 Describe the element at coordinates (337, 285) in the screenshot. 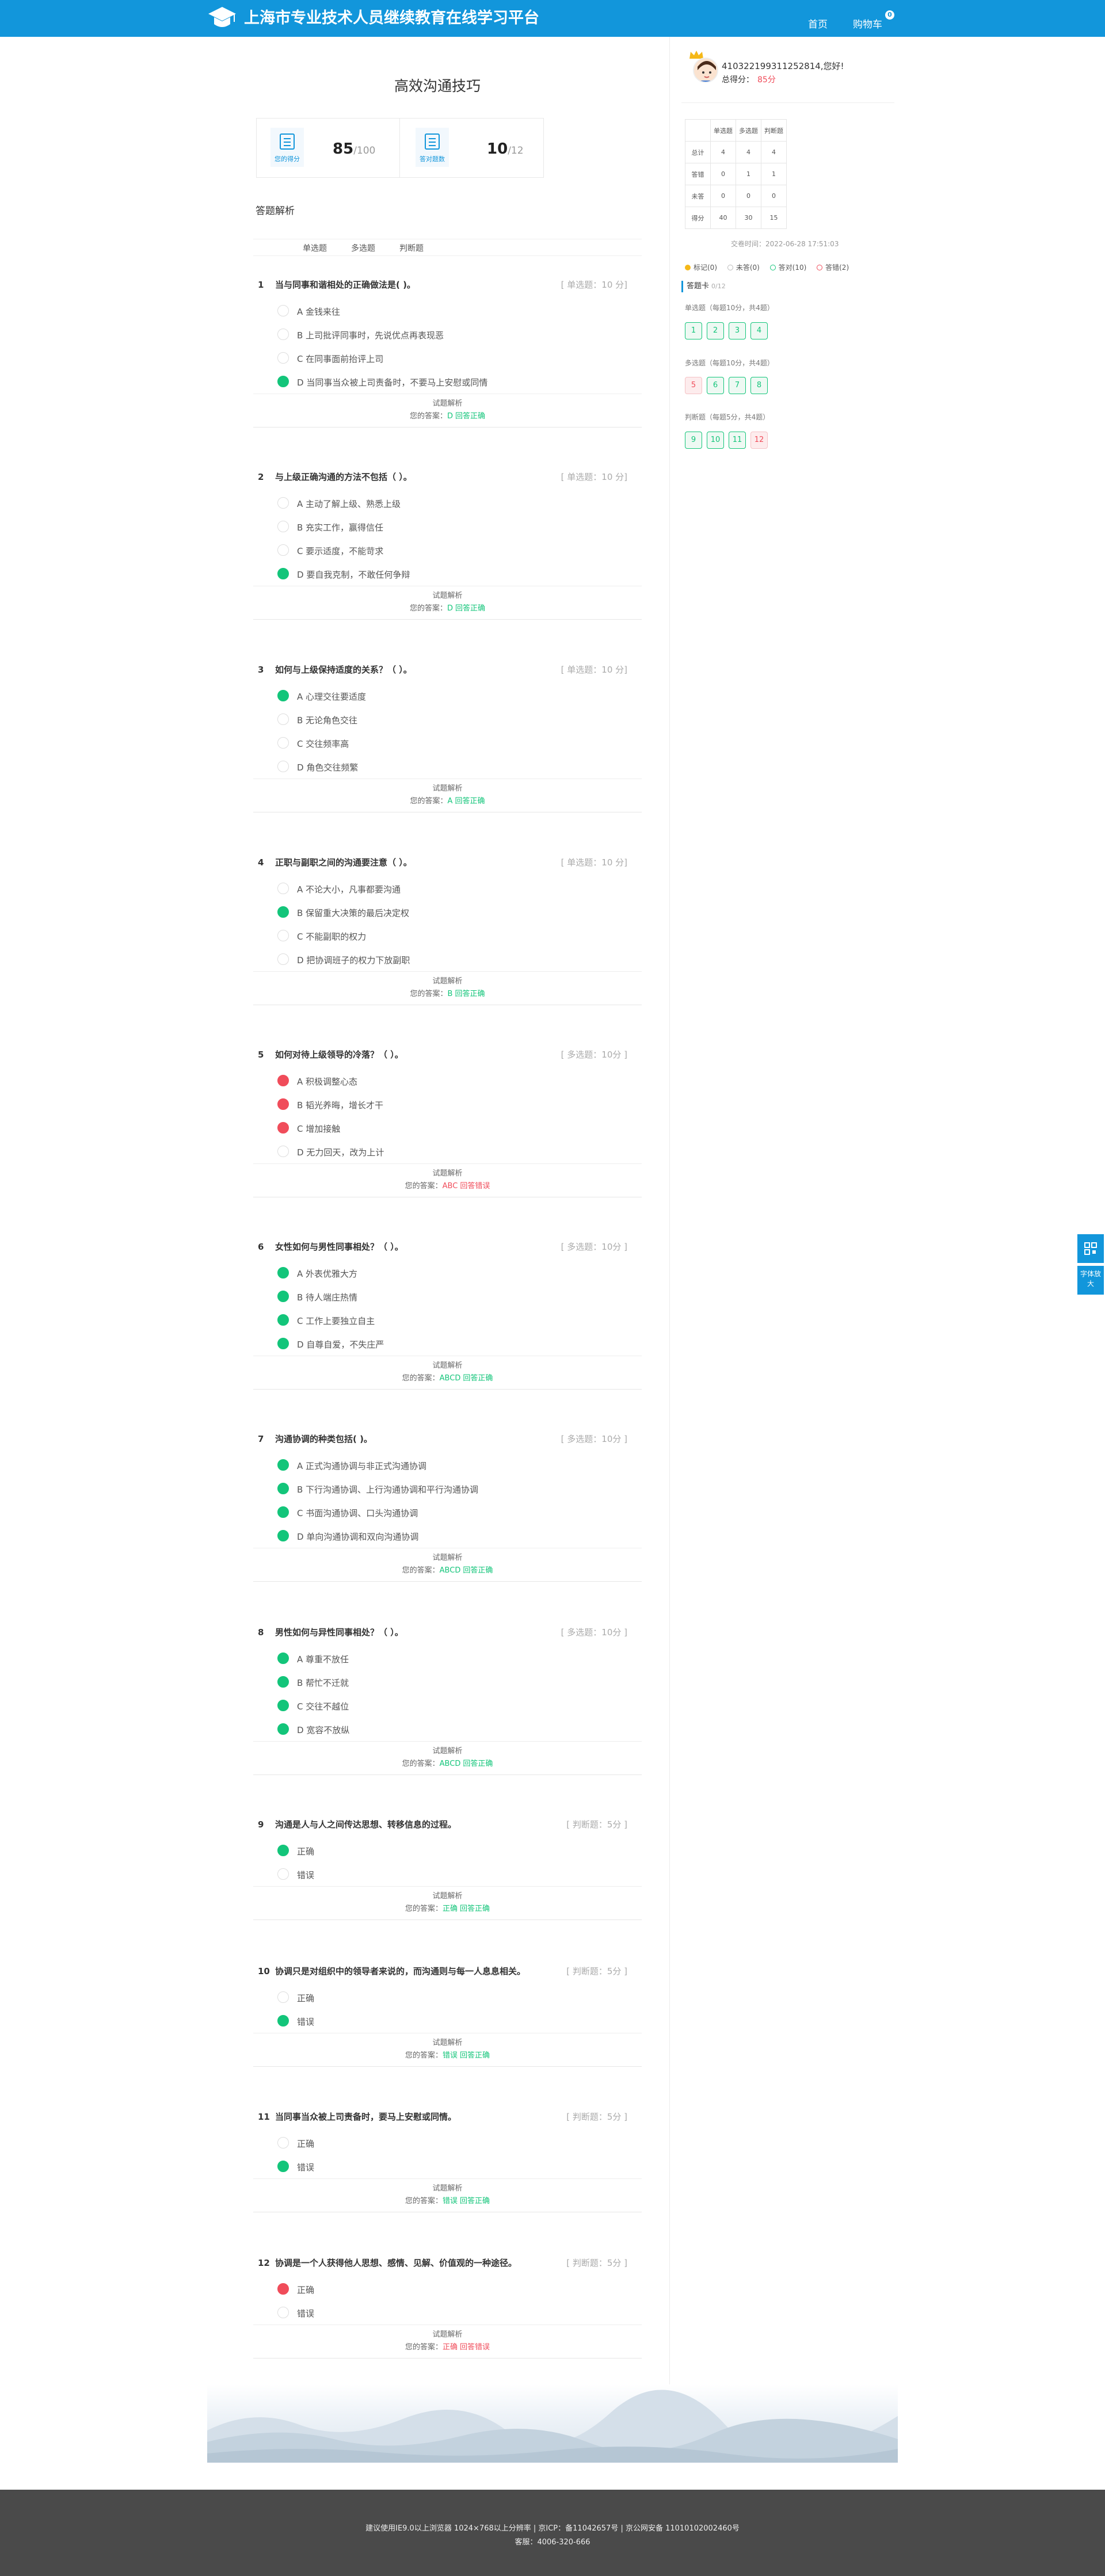

I see `question-title: 1 当与同事和谐相处的正确做法是( )。` at that location.